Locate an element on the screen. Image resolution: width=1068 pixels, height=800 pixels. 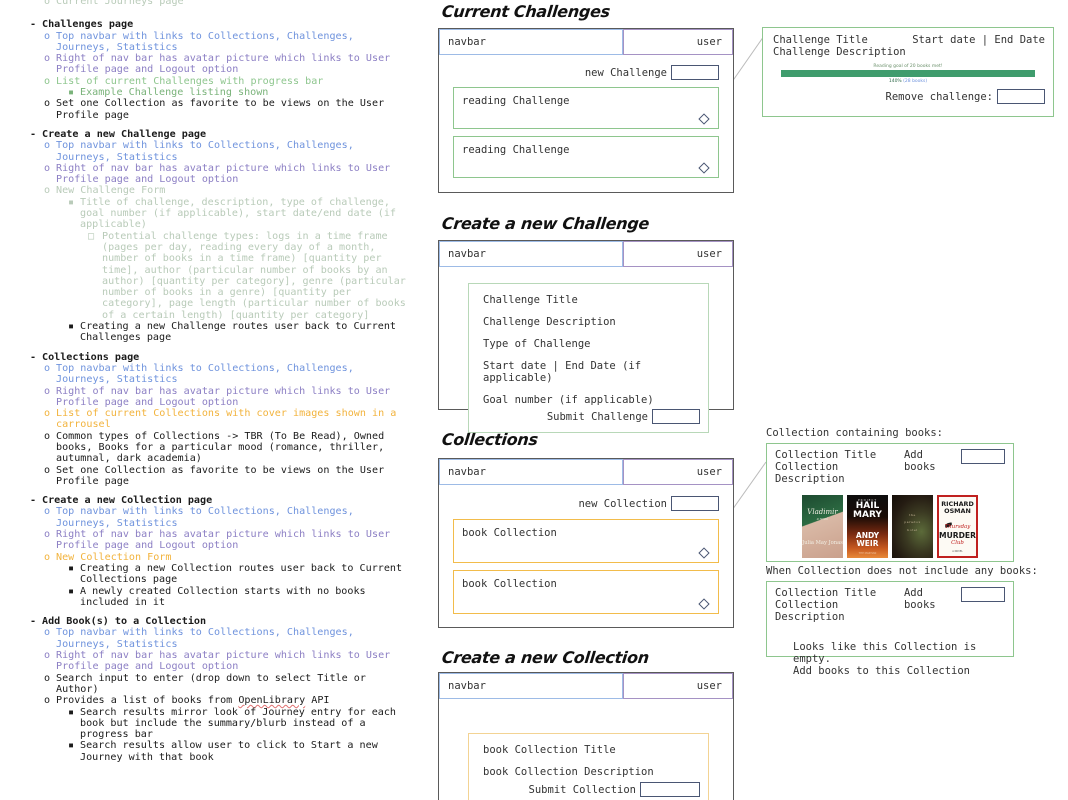
challenge-detail-description: Challenge Description is located at coordinates (839, 52).